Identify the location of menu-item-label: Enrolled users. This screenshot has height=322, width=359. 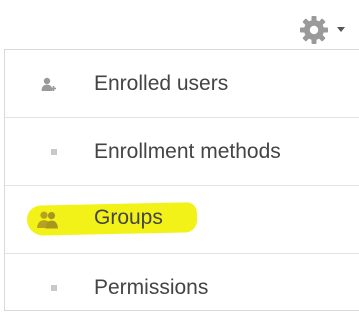
(161, 83).